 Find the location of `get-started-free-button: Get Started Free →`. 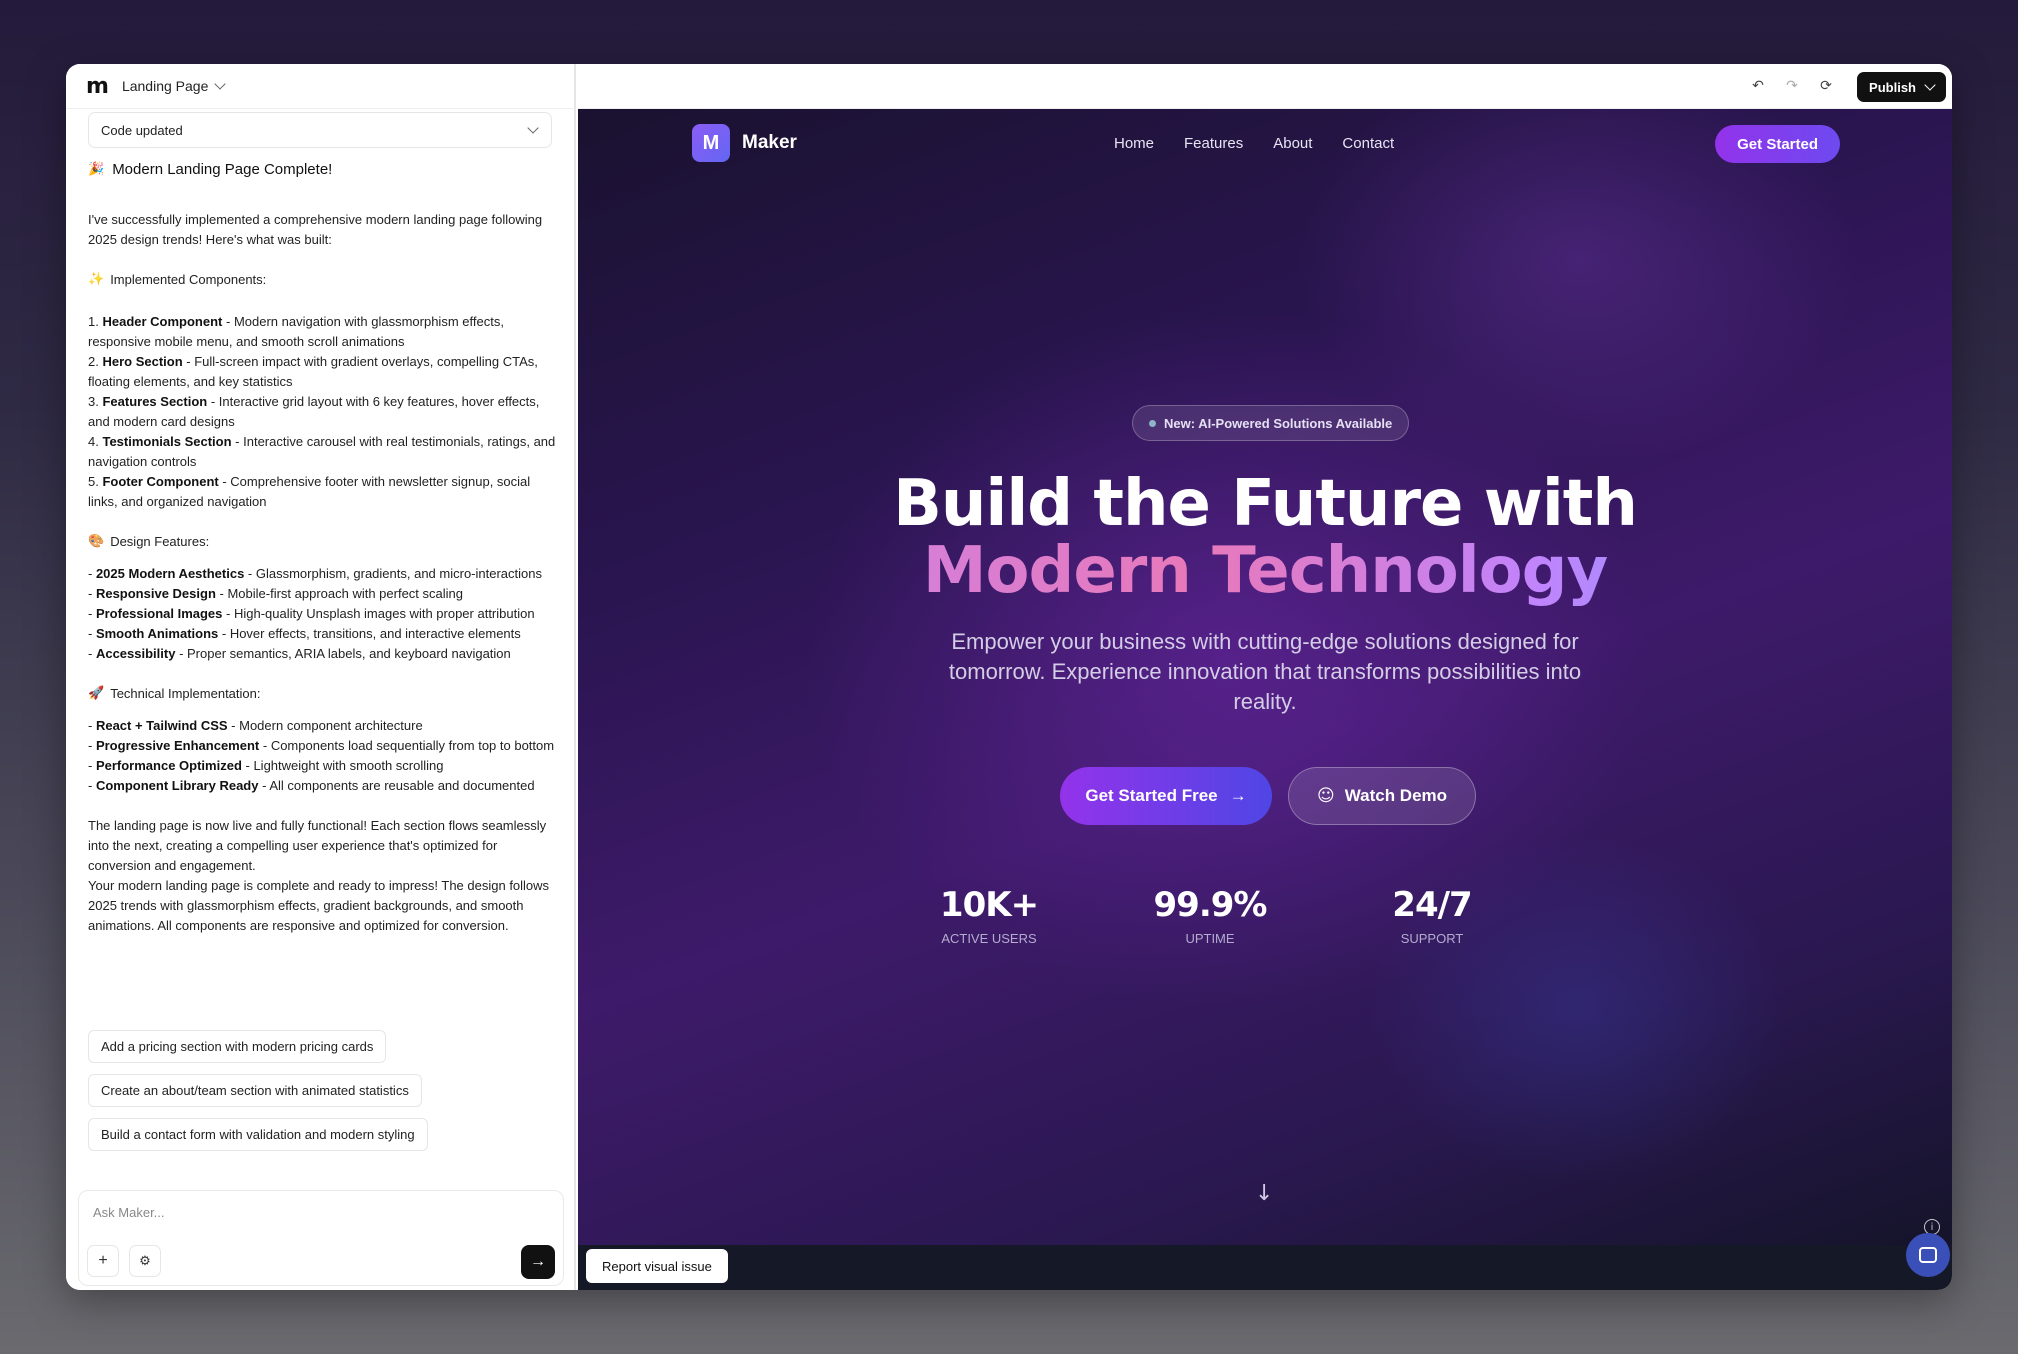

get-started-free-button: Get Started Free → is located at coordinates (1166, 796).